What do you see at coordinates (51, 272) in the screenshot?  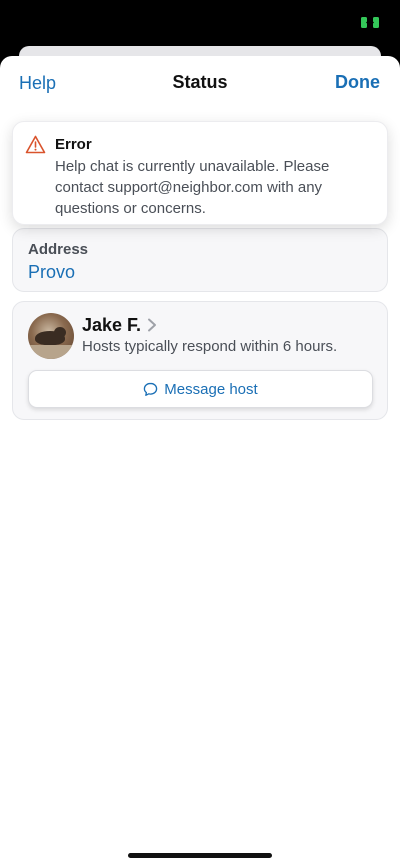 I see `address-value: Provo` at bounding box center [51, 272].